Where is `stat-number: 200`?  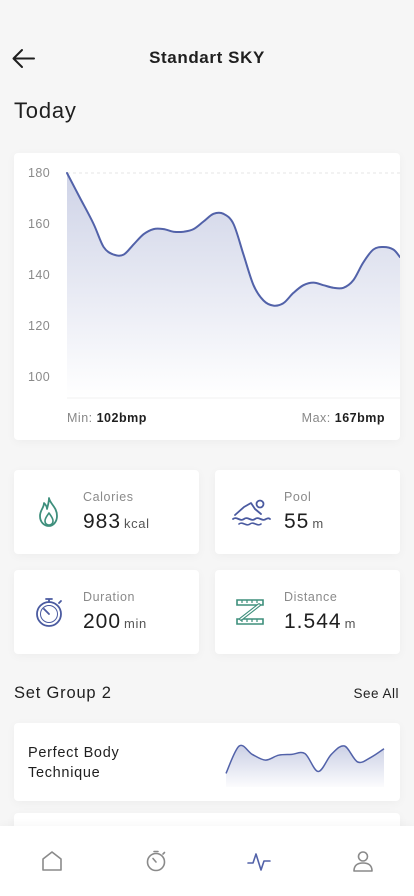
stat-number: 200 is located at coordinates (102, 621).